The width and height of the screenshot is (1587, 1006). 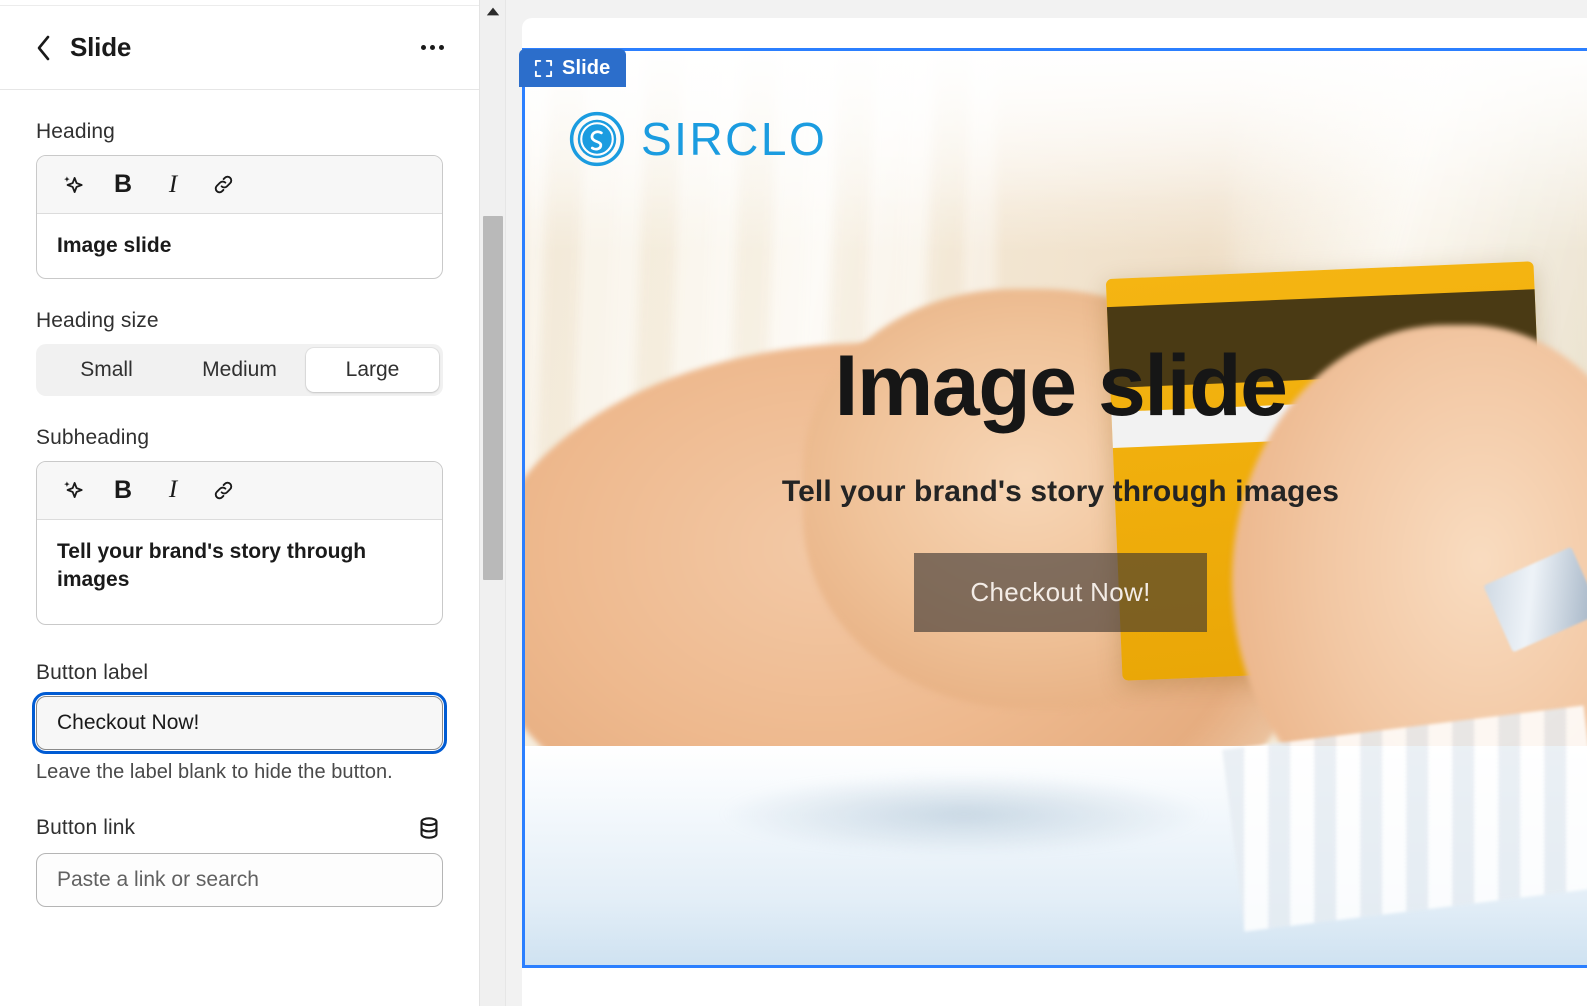 What do you see at coordinates (106, 370) in the screenshot?
I see `heading-size-option-small: Small` at bounding box center [106, 370].